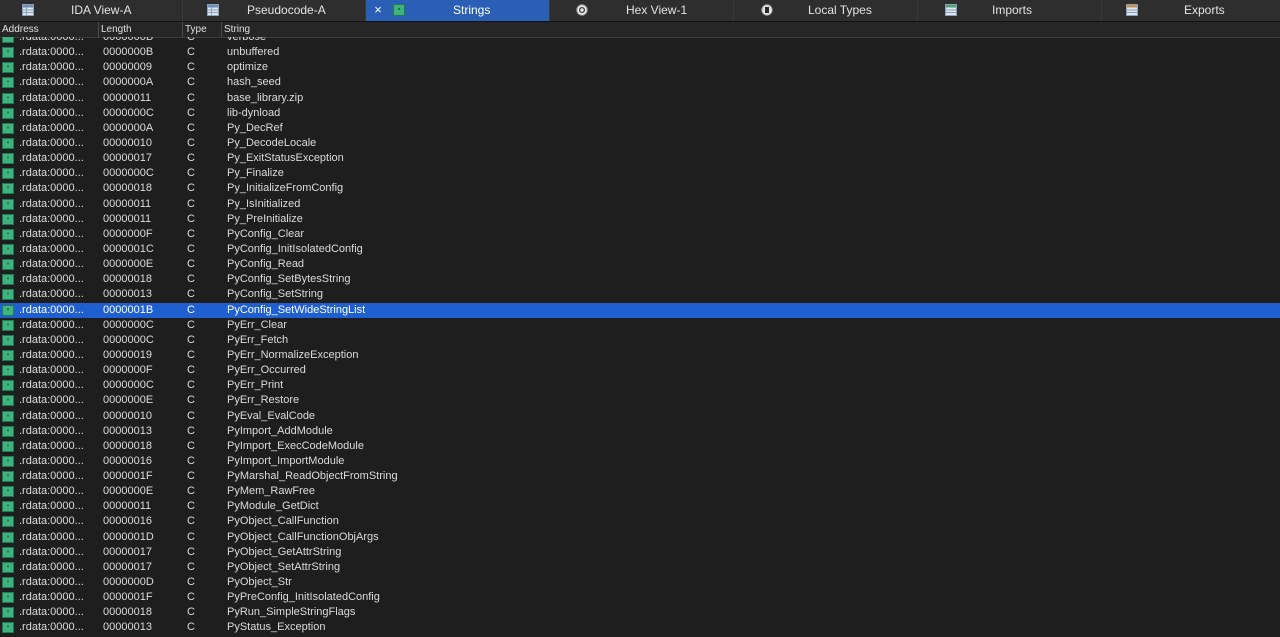  Describe the element at coordinates (640, 416) in the screenshot. I see `table-row: " .rdata:0000... 00000010 C PyEval_EvalCode` at that location.